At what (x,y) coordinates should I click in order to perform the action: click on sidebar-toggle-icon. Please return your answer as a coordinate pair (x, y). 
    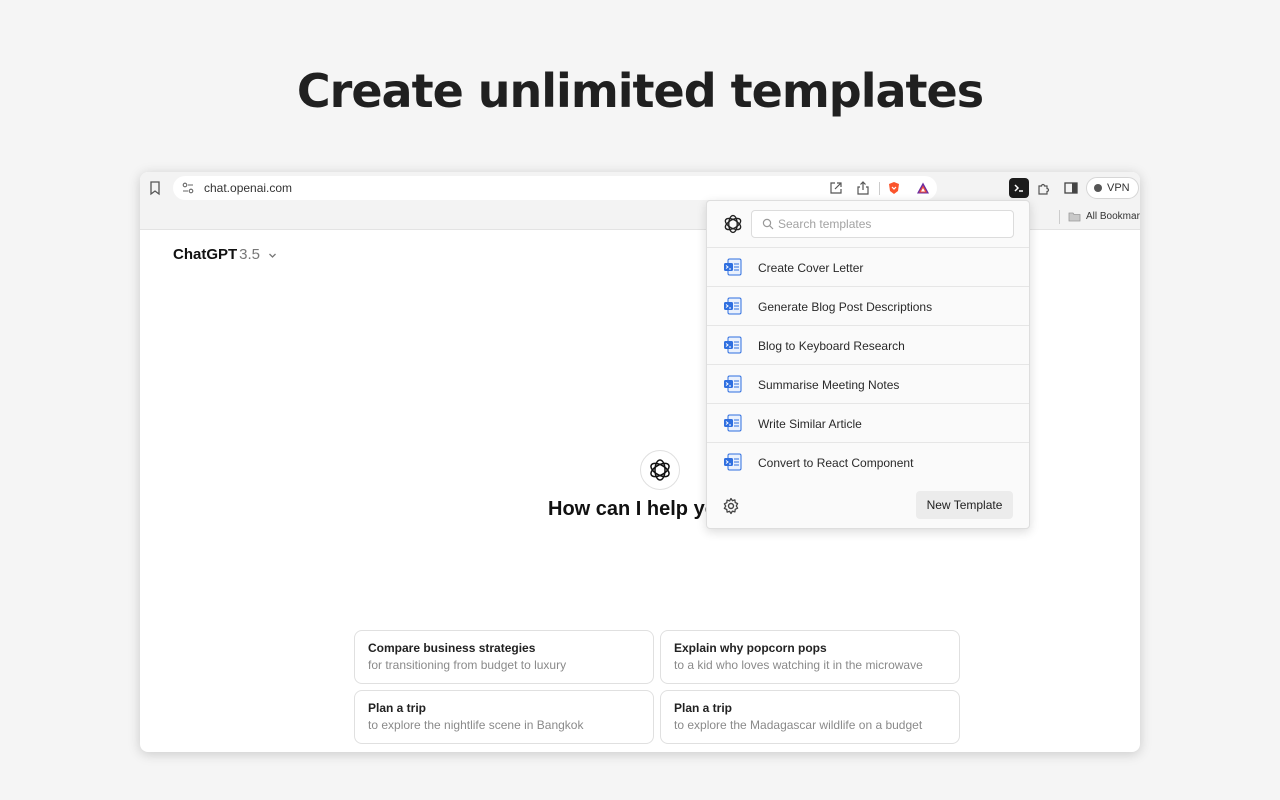
    Looking at the image, I should click on (1071, 188).